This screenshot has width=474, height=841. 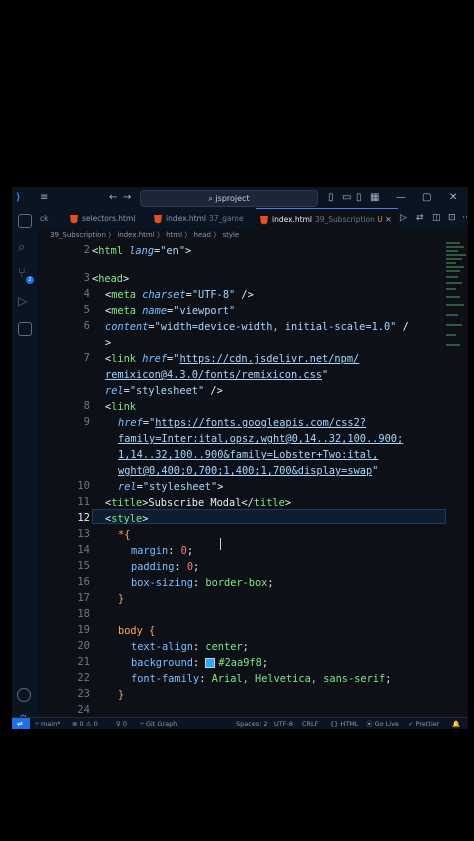 I want to click on line-number: 3, so click(x=86, y=278).